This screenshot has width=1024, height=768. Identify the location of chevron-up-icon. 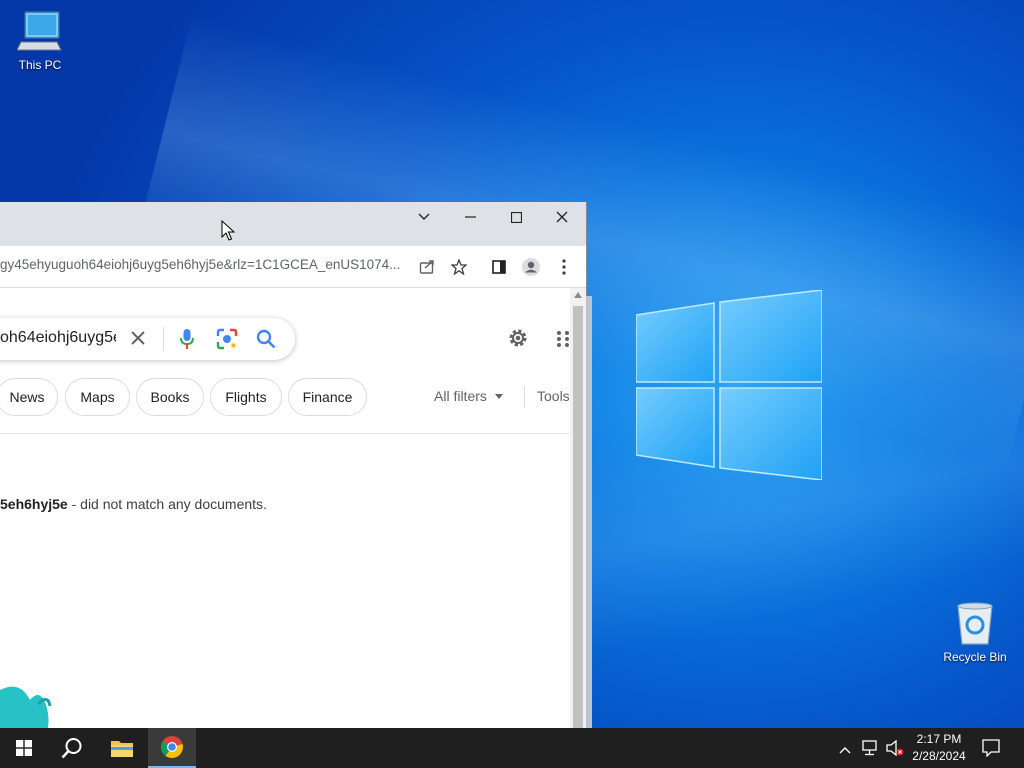
(845, 750).